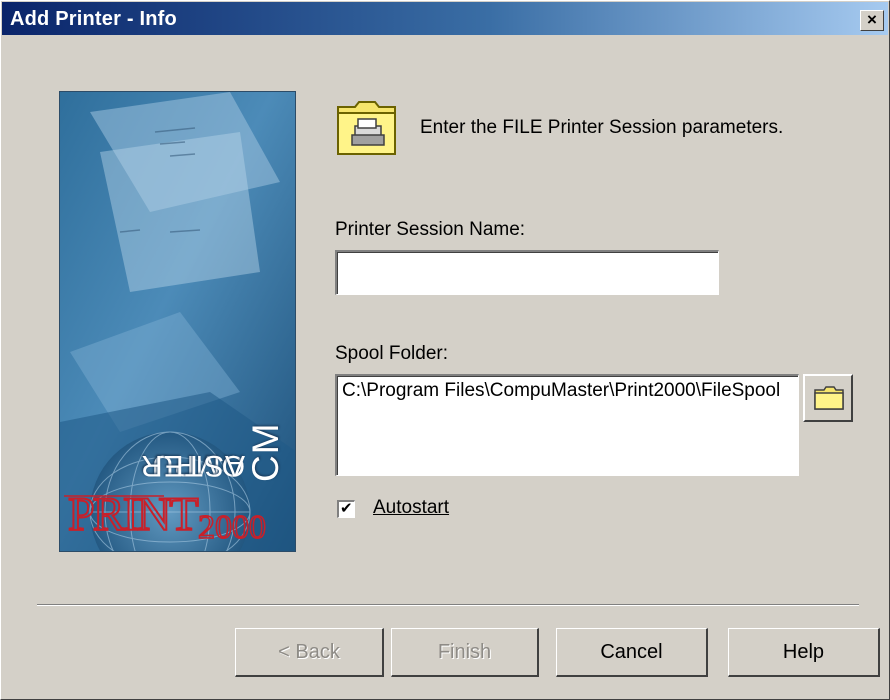  I want to click on finish-button-label: Finish, so click(464, 652).